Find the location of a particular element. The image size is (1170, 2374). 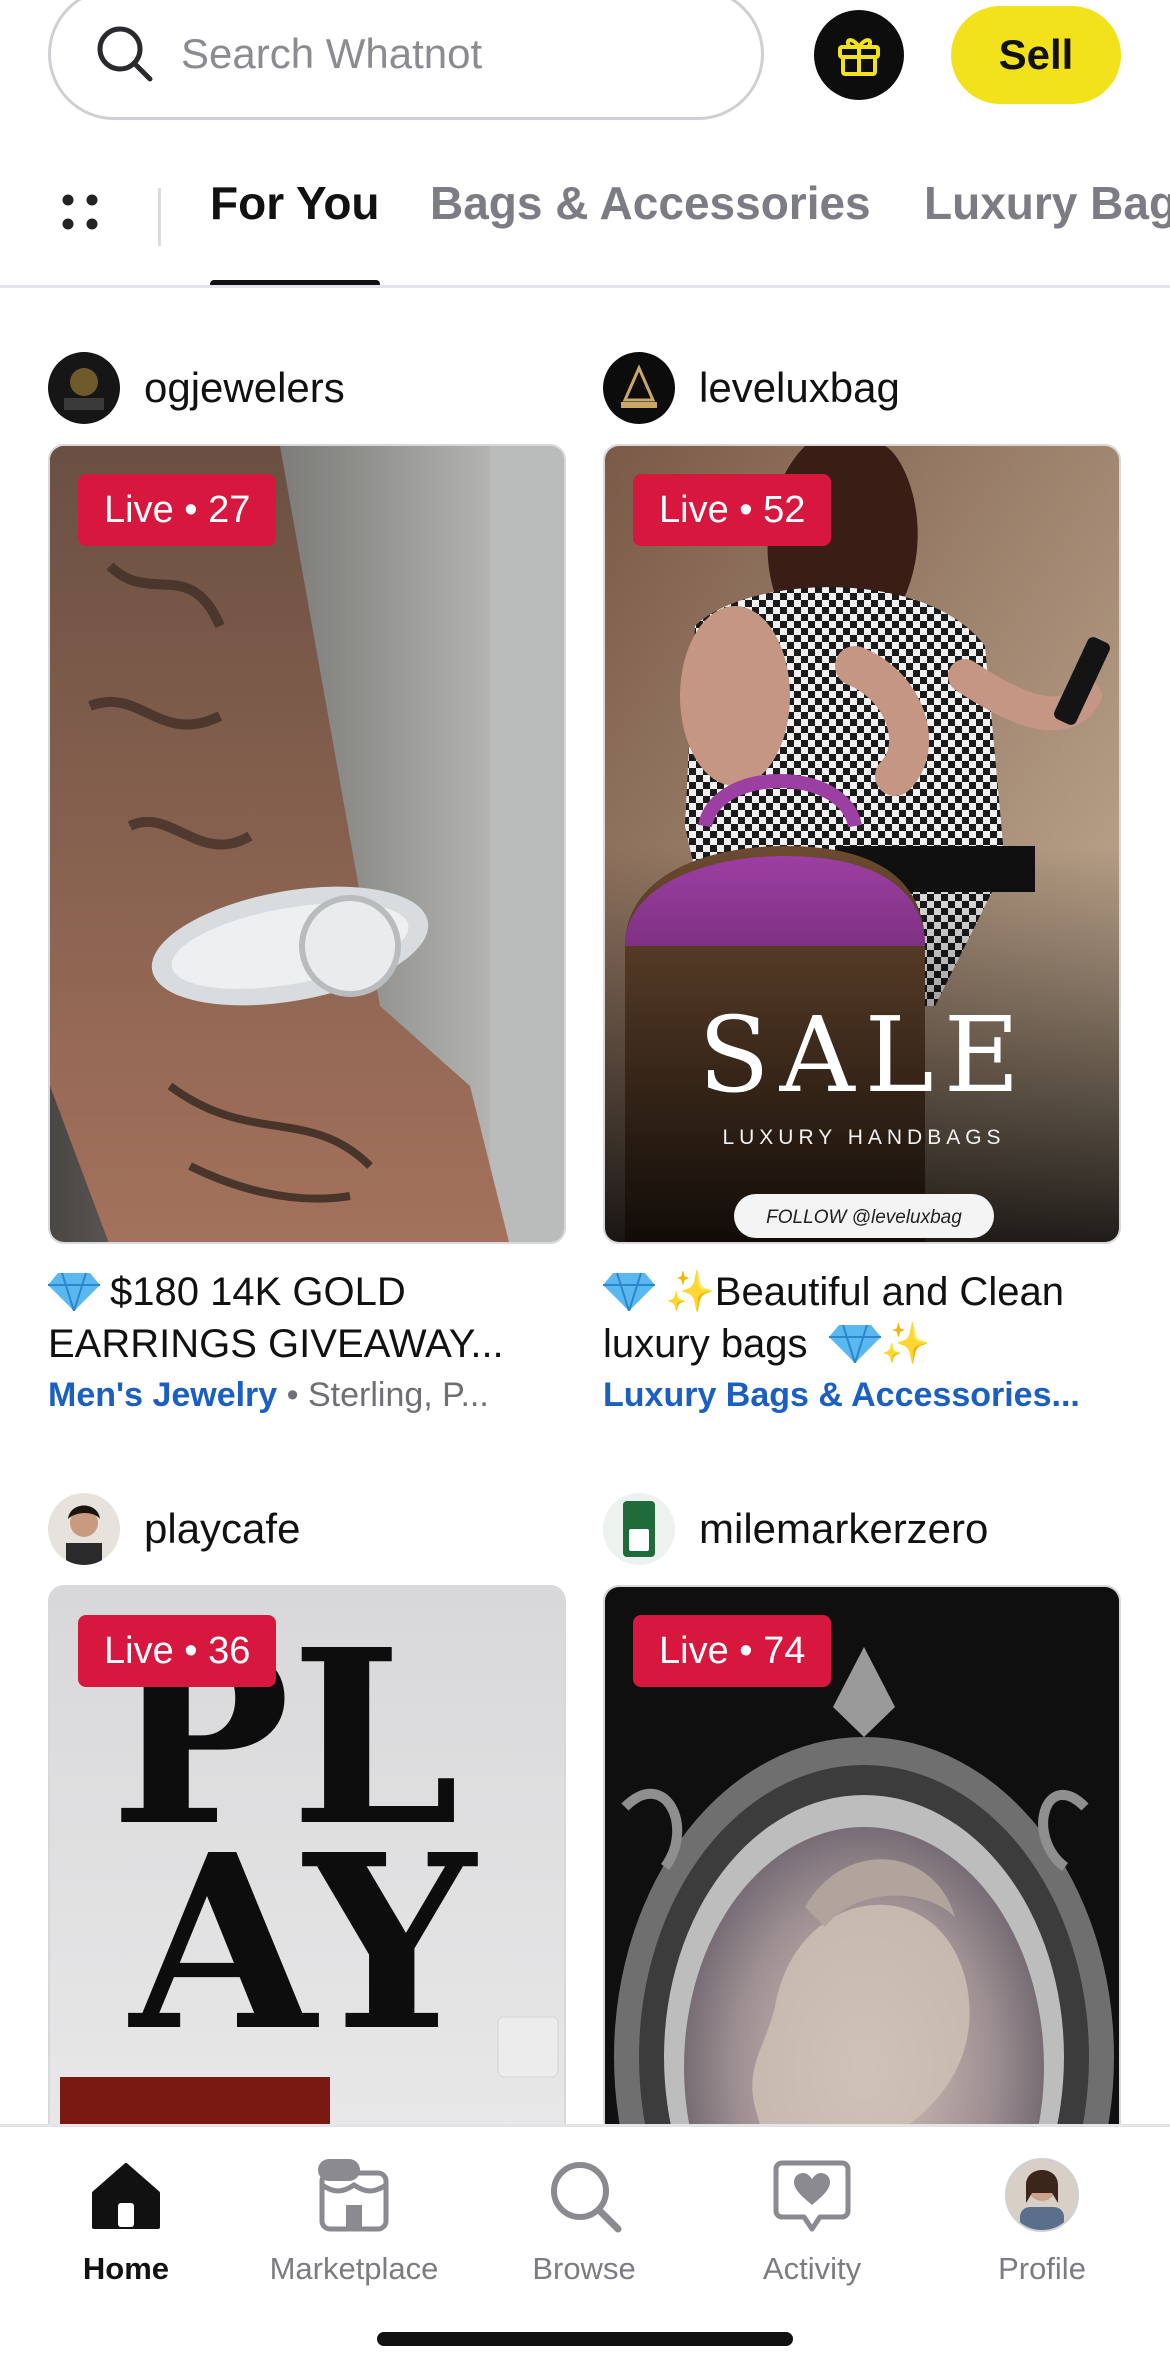

nav-marketplace: Marketplace is located at coordinates (354, 2220).